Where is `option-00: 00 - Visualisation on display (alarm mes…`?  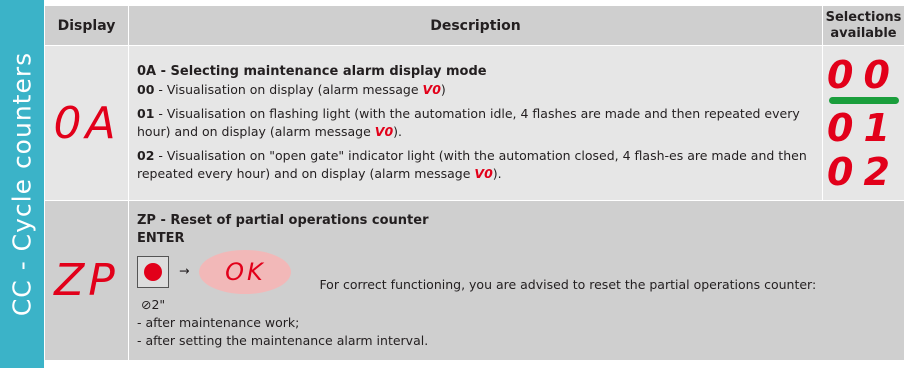 option-00: 00 - Visualisation on display (alarm mes… is located at coordinates (291, 89).